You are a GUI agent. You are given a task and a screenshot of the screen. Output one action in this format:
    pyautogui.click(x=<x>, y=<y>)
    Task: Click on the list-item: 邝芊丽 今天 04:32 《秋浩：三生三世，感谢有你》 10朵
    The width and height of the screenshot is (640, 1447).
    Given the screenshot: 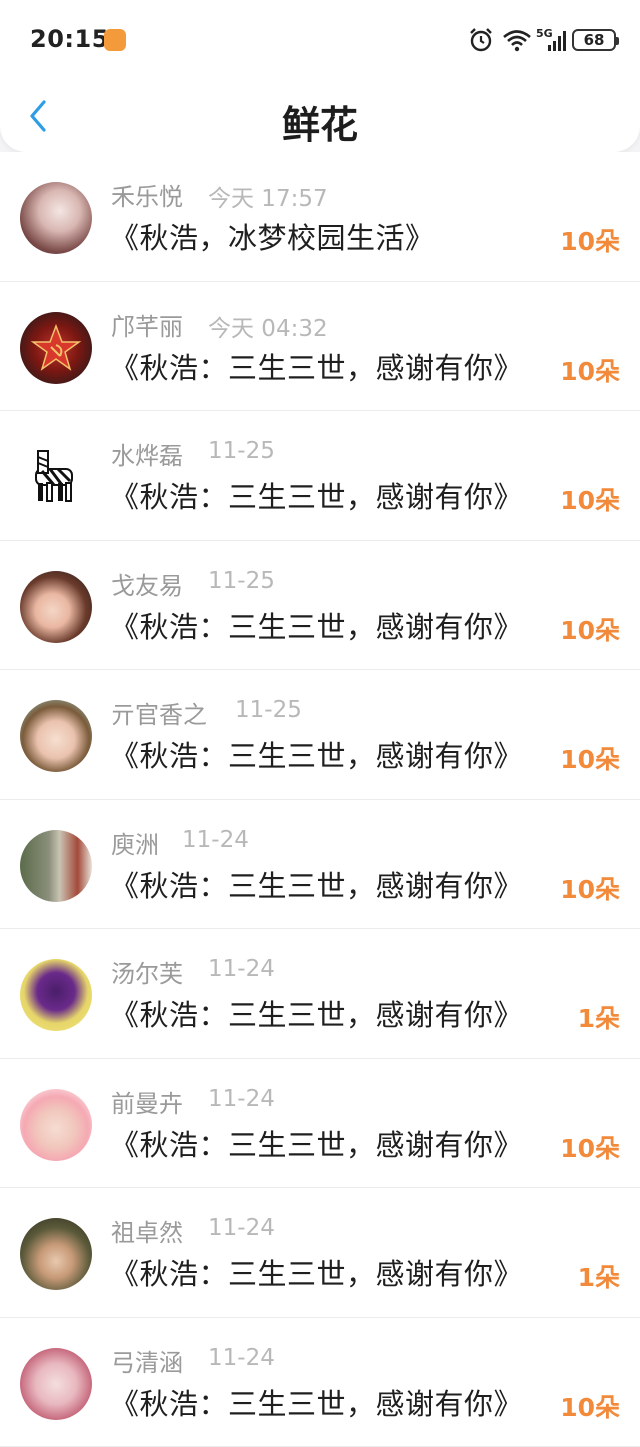 What is the action you would take?
    pyautogui.click(x=320, y=347)
    